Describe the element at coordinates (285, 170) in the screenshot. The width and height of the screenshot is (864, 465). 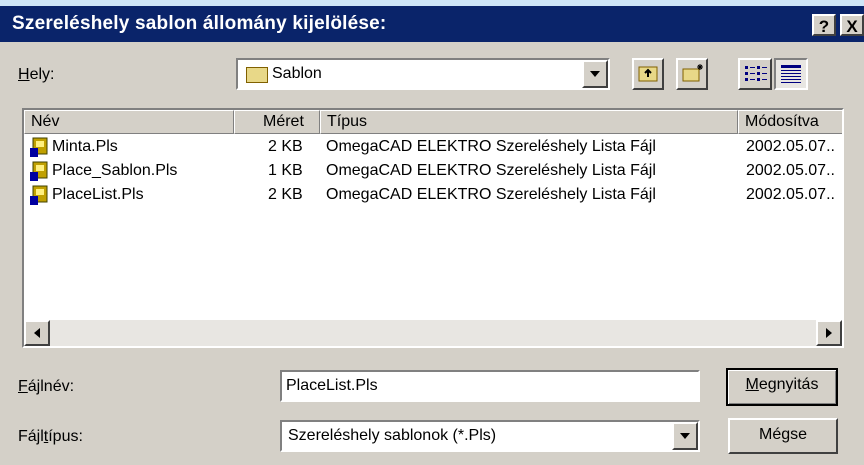
I see `file-size: 1 KB` at that location.